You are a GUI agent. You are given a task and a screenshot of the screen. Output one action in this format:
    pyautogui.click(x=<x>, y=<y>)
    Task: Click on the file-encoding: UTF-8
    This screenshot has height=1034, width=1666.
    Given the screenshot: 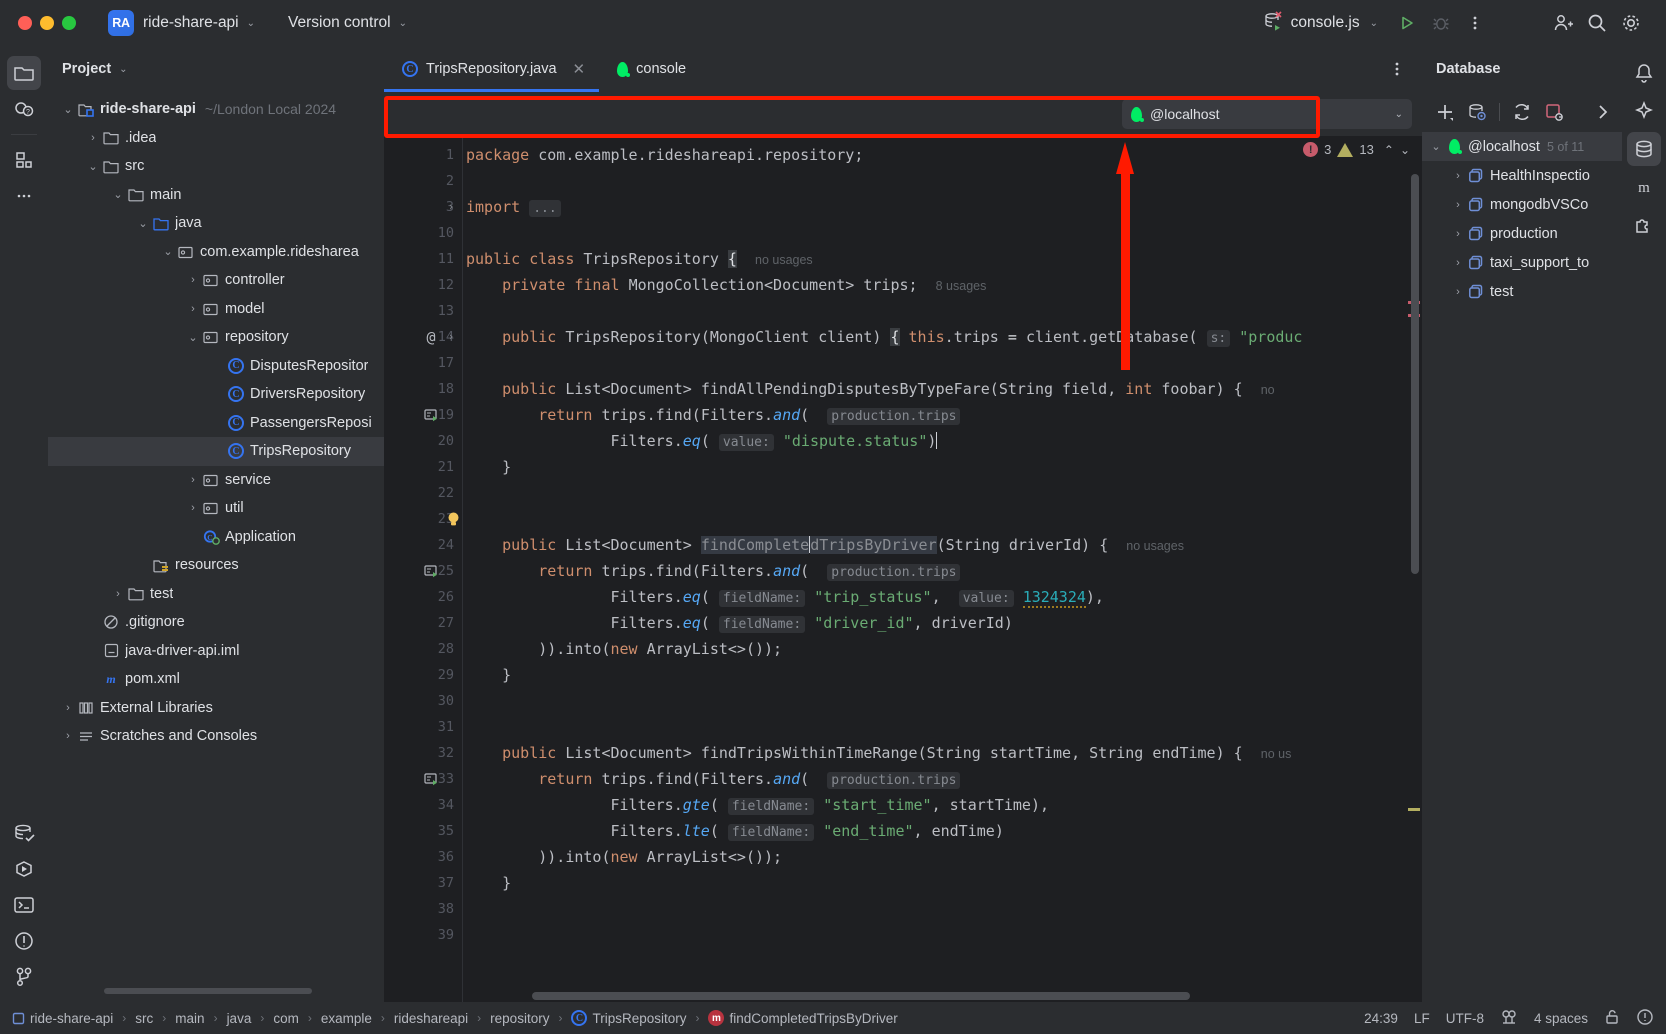 What is the action you would take?
    pyautogui.click(x=1465, y=1018)
    